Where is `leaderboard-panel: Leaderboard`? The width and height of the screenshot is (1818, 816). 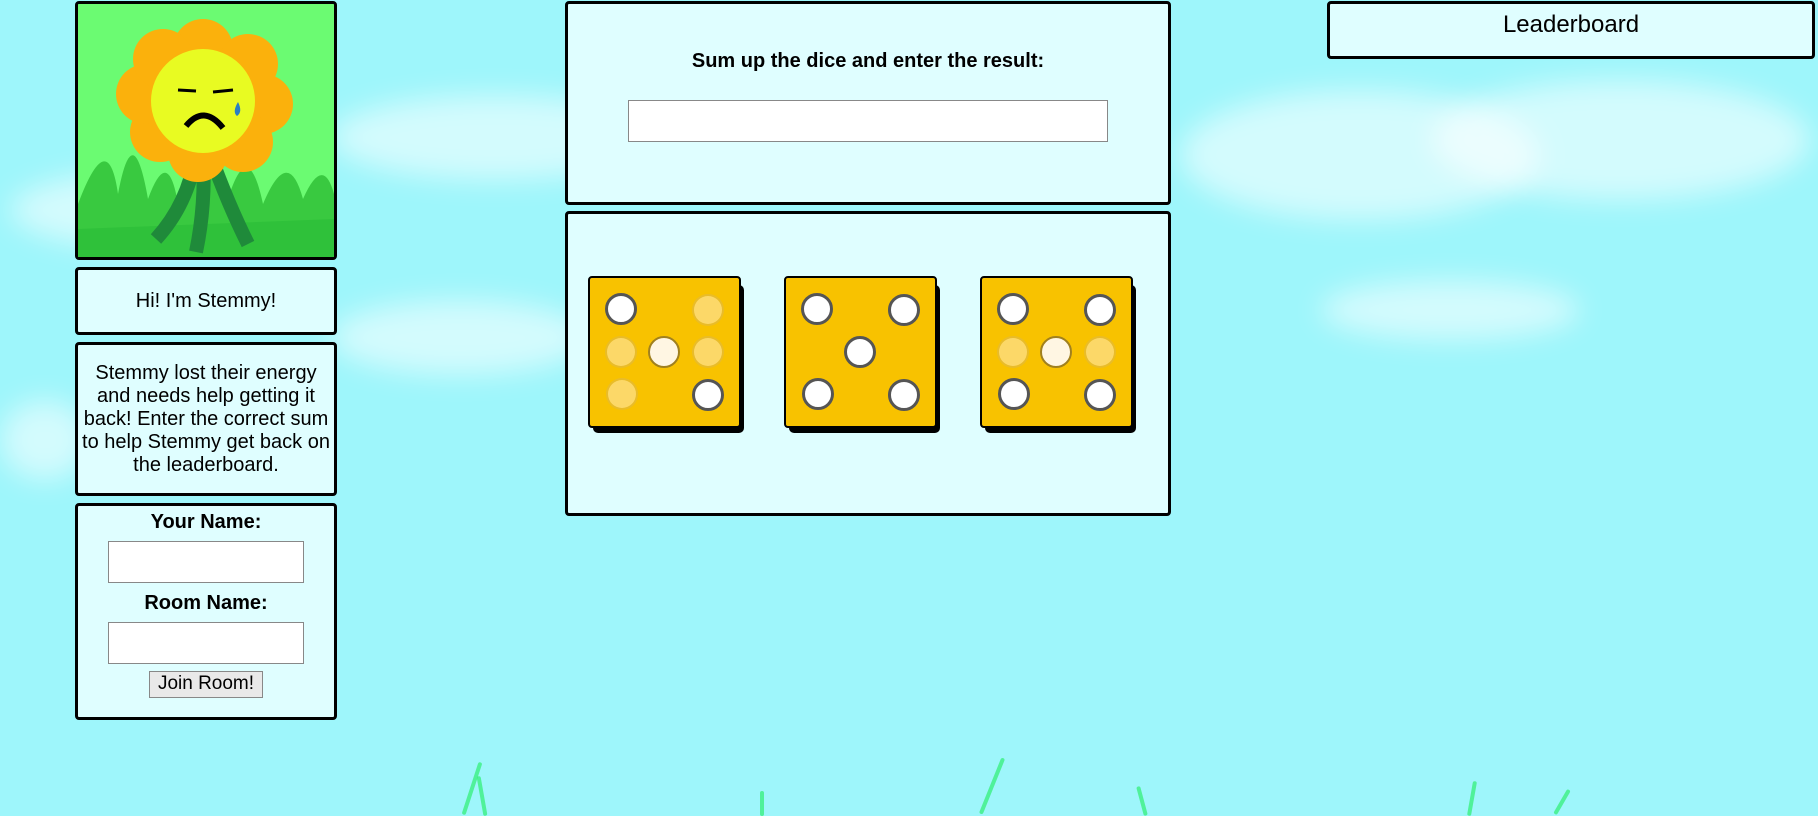 leaderboard-panel: Leaderboard is located at coordinates (1571, 30).